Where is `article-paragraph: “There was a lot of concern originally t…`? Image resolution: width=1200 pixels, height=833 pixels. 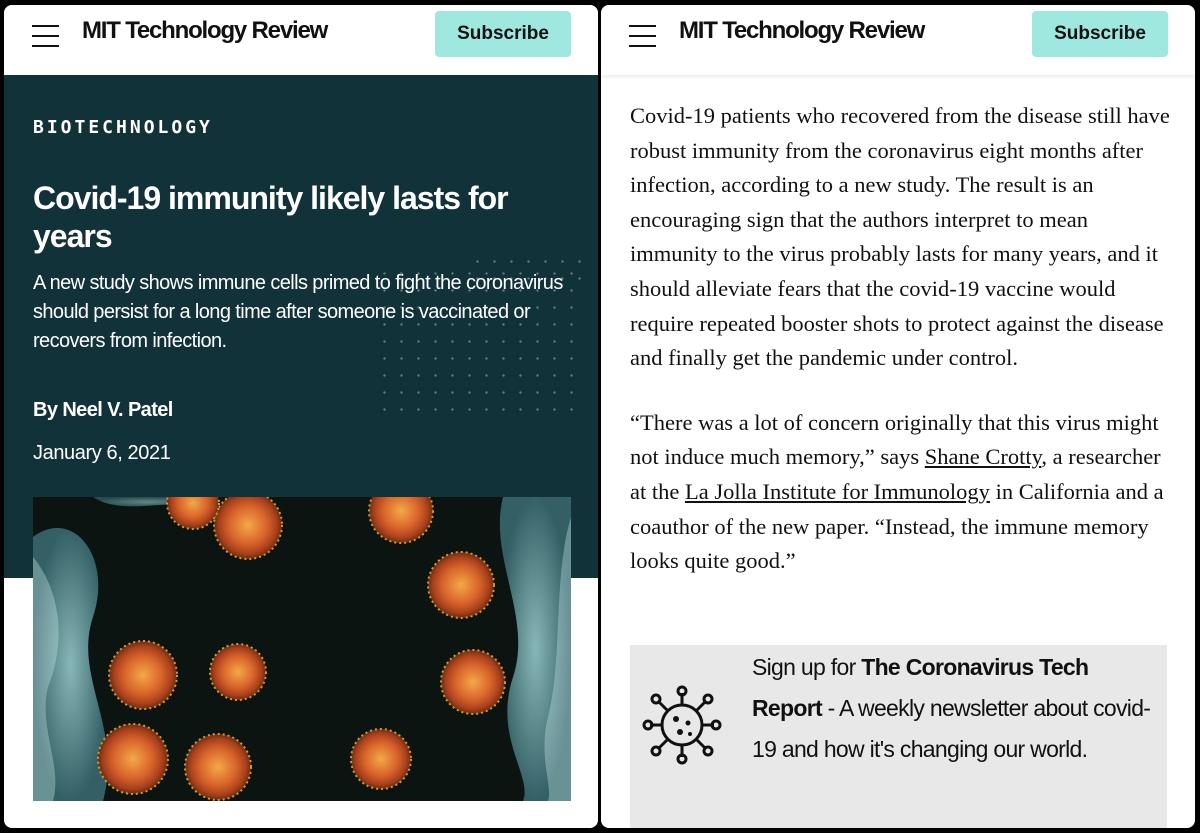
article-paragraph: “There was a lot of concern originally t… is located at coordinates (902, 492).